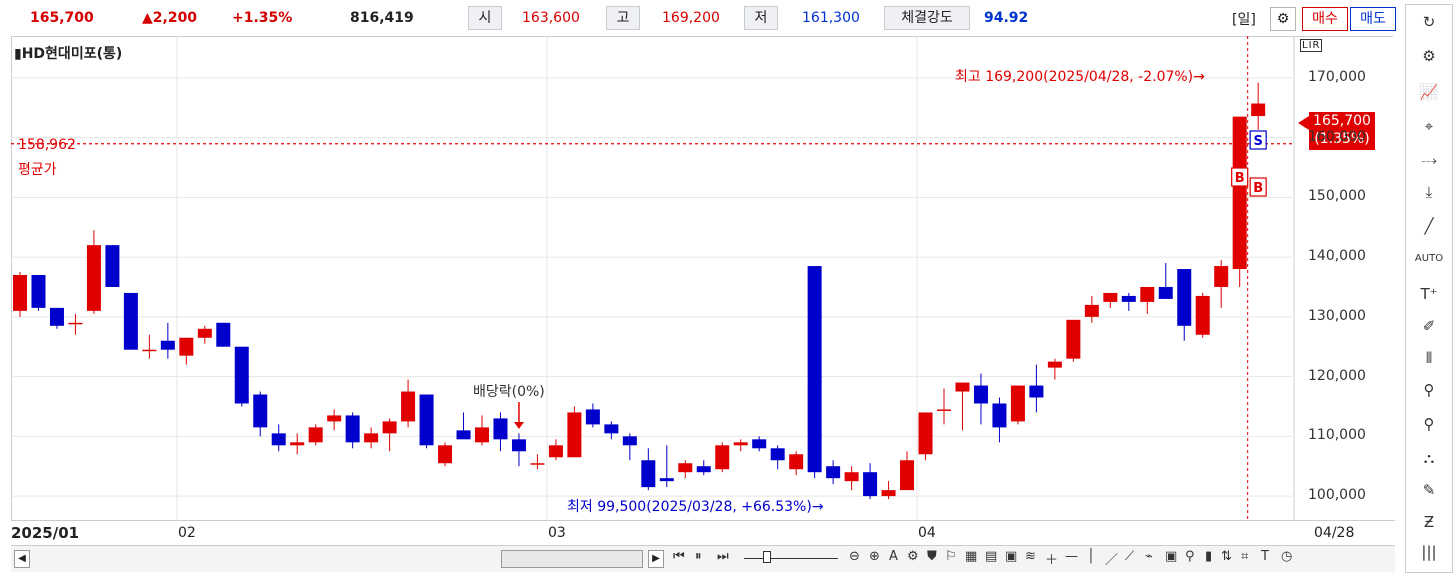  Describe the element at coordinates (1111, 558) in the screenshot. I see `trendline-icon: ／` at that location.